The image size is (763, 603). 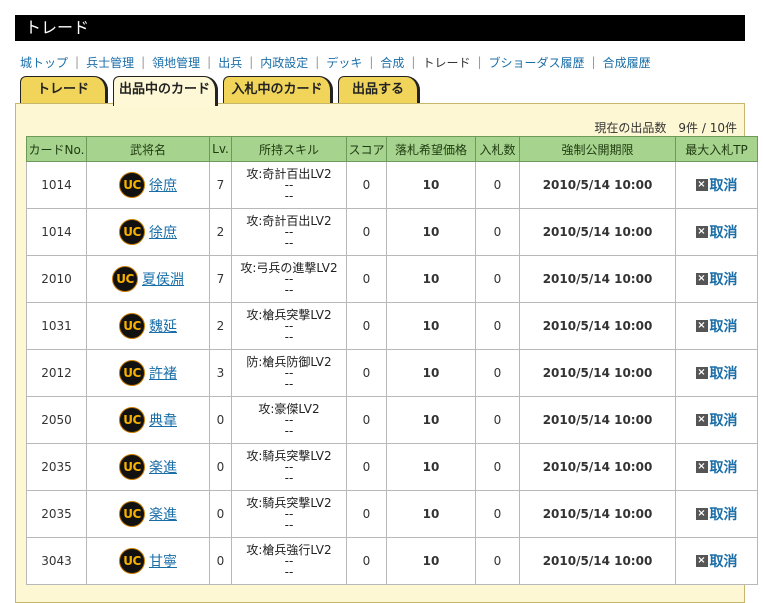 What do you see at coordinates (44, 62) in the screenshot?
I see `nav-item: 城トップ` at bounding box center [44, 62].